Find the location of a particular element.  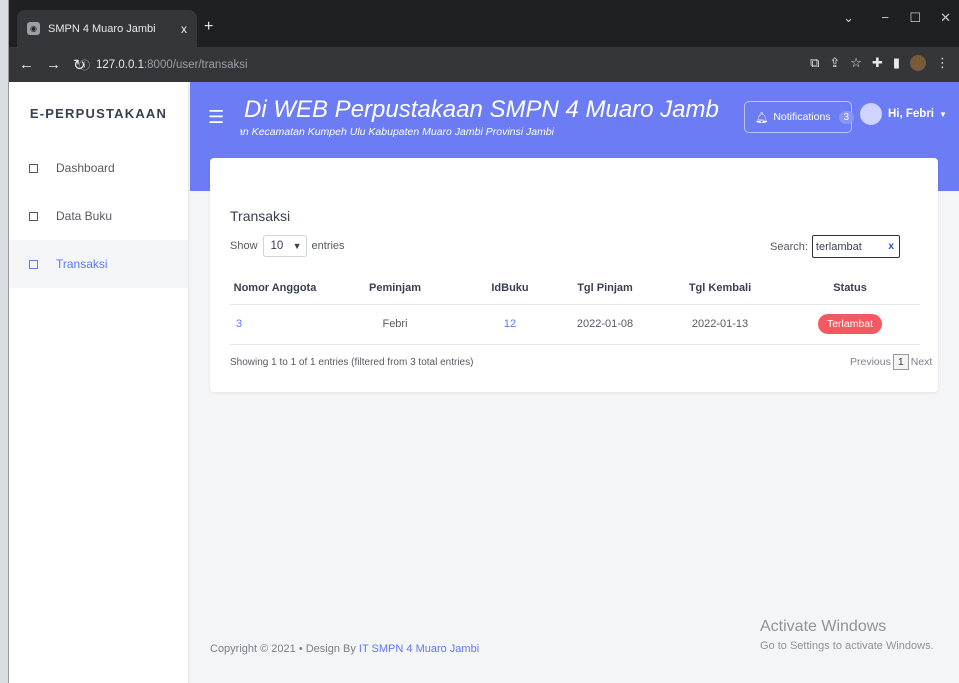

show-label: Show is located at coordinates (244, 246).